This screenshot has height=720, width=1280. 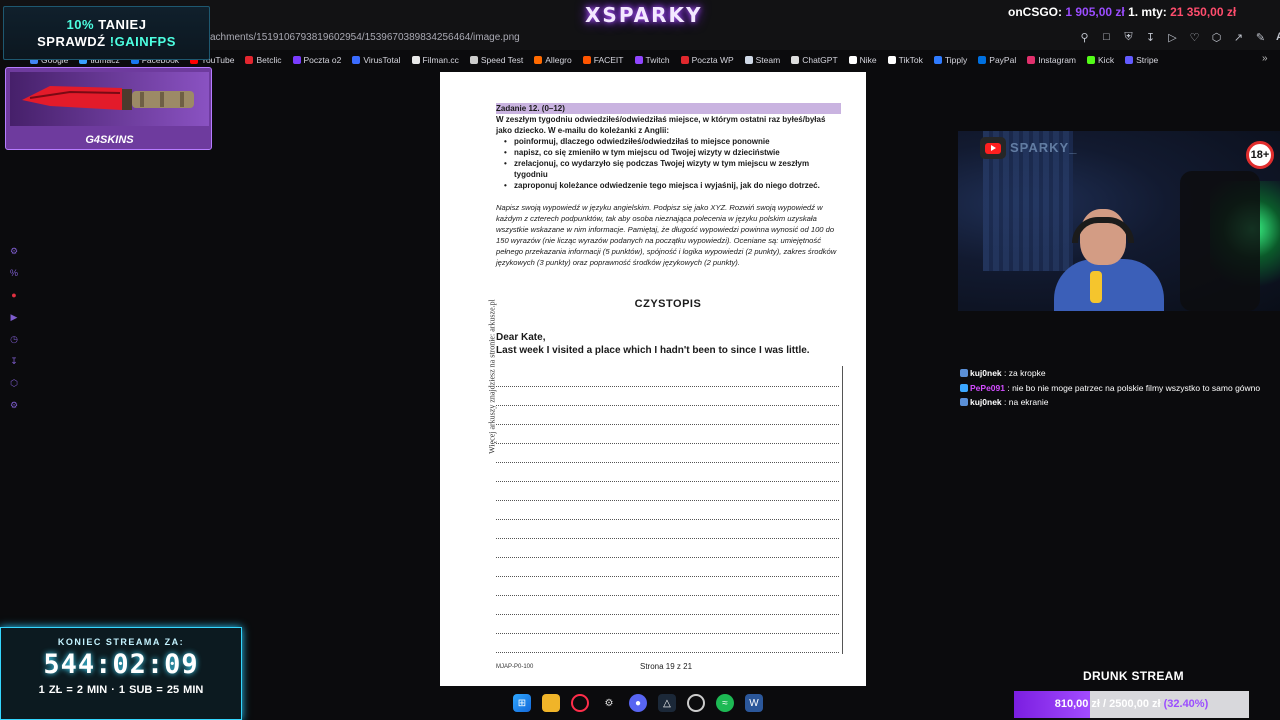 I want to click on bookmark-item: Poczta o2, so click(x=316, y=60).